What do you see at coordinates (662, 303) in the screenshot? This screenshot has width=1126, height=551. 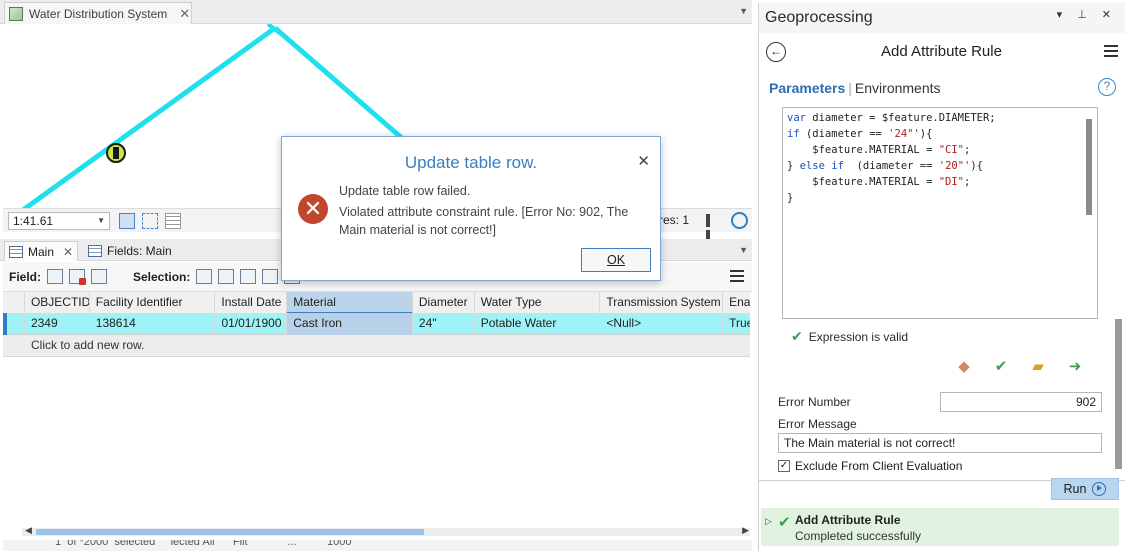 I see `column-header: Transmission System` at bounding box center [662, 303].